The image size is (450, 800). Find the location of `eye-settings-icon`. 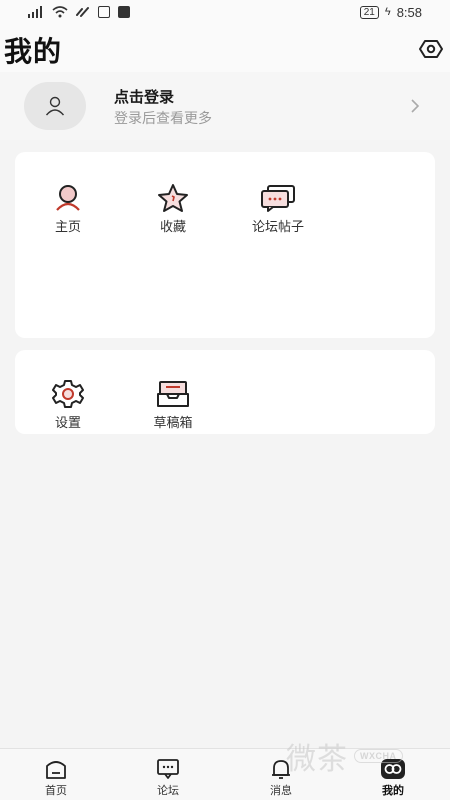

eye-settings-icon is located at coordinates (431, 49).